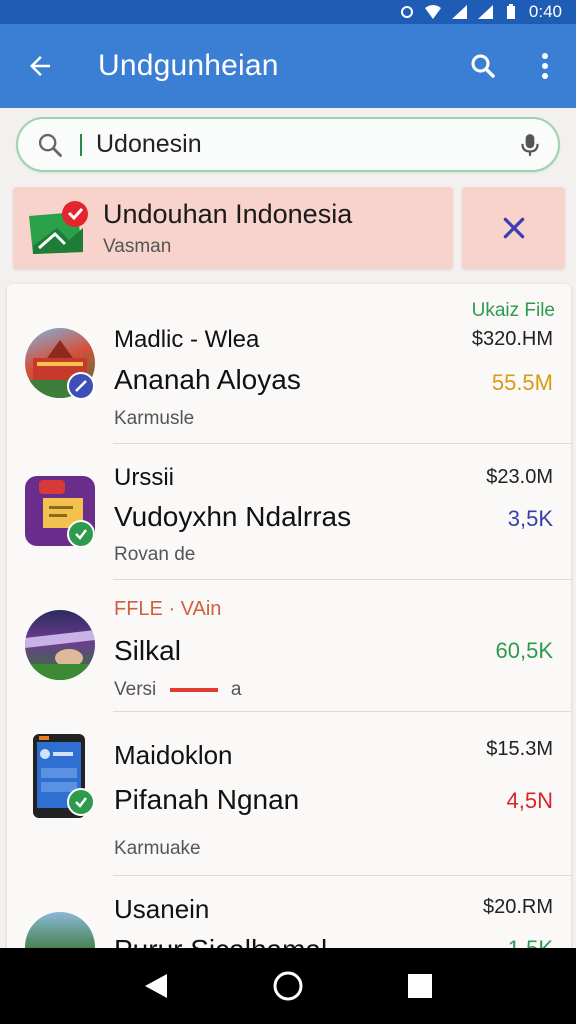 This screenshot has height=1024, width=576. What do you see at coordinates (81, 144) in the screenshot?
I see `text-cursor` at bounding box center [81, 144].